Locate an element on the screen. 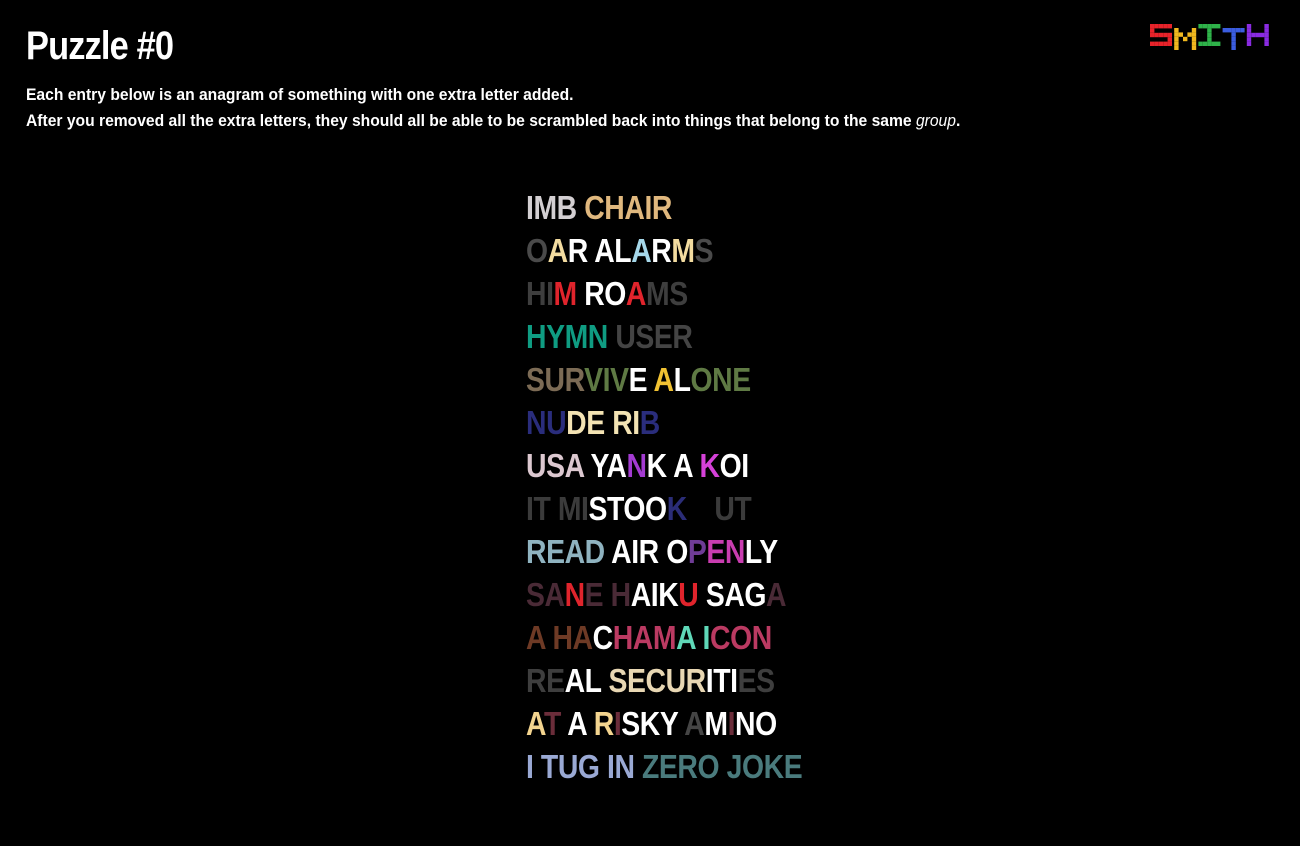 The width and height of the screenshot is (1300, 846). entry-letter: D is located at coordinates (595, 551).